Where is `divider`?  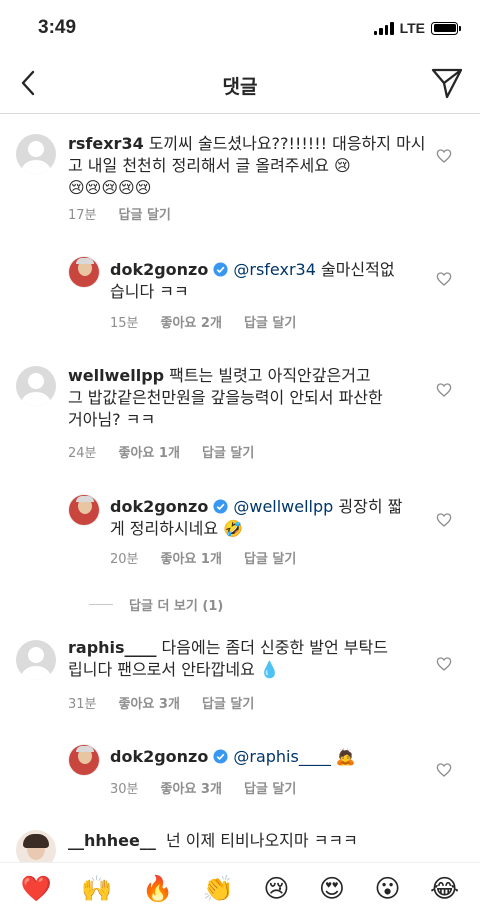
divider is located at coordinates (101, 604).